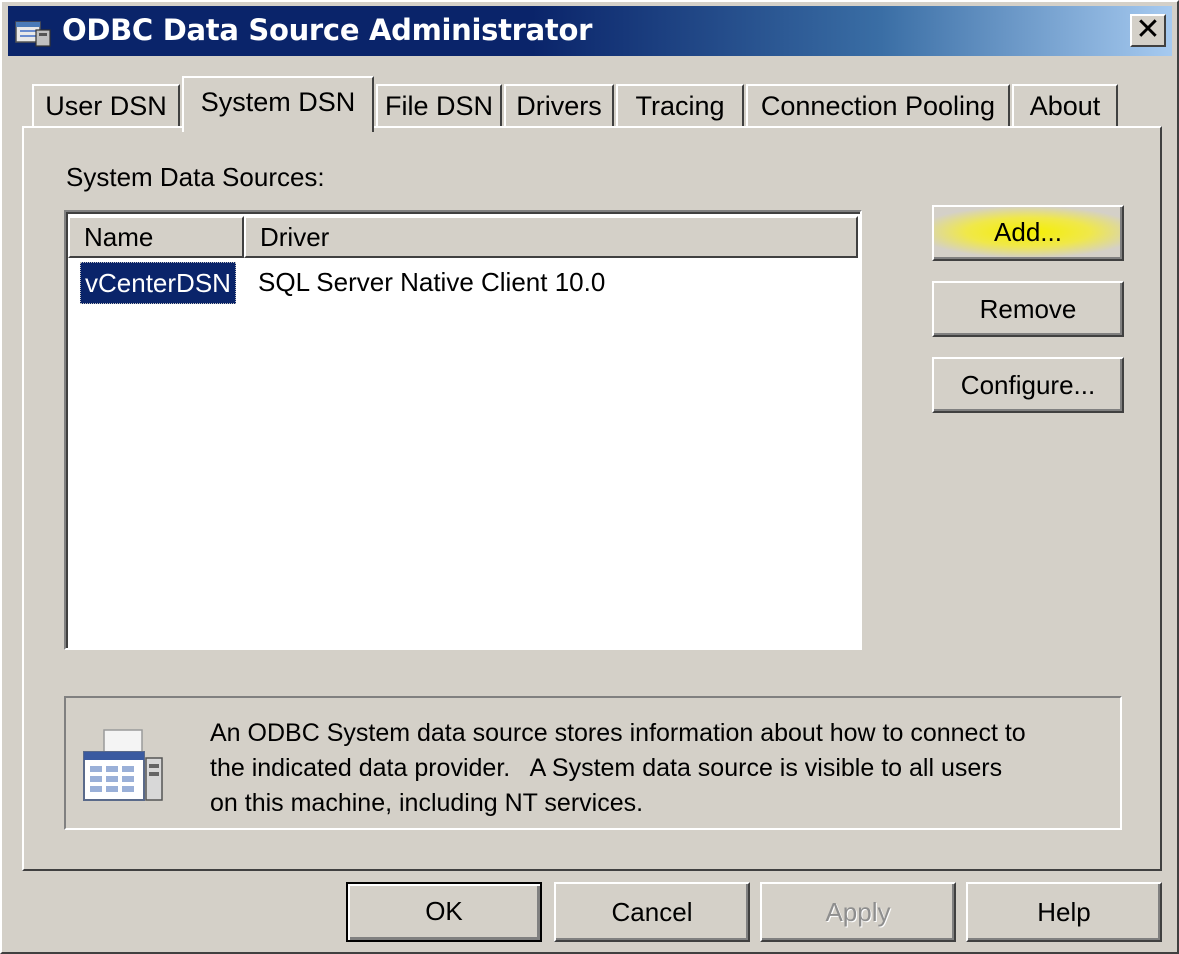 The image size is (1179, 954). I want to click on column-header-driver: Driver, so click(551, 237).